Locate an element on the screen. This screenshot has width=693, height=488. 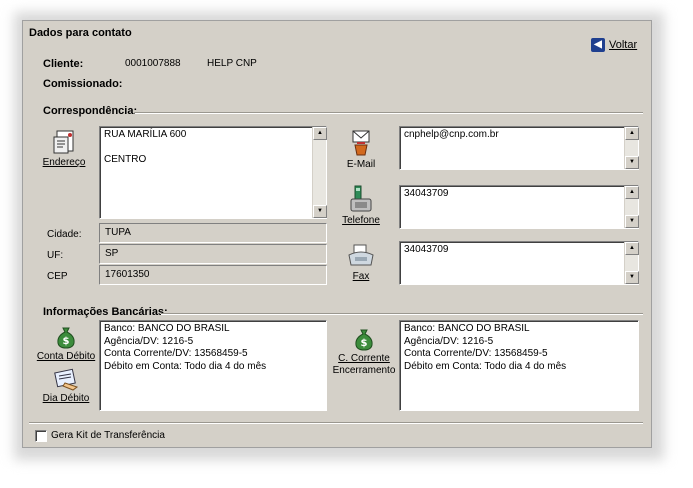
cc-encerramento-button: $ C. Corrente Encerramento is located at coordinates (364, 352).